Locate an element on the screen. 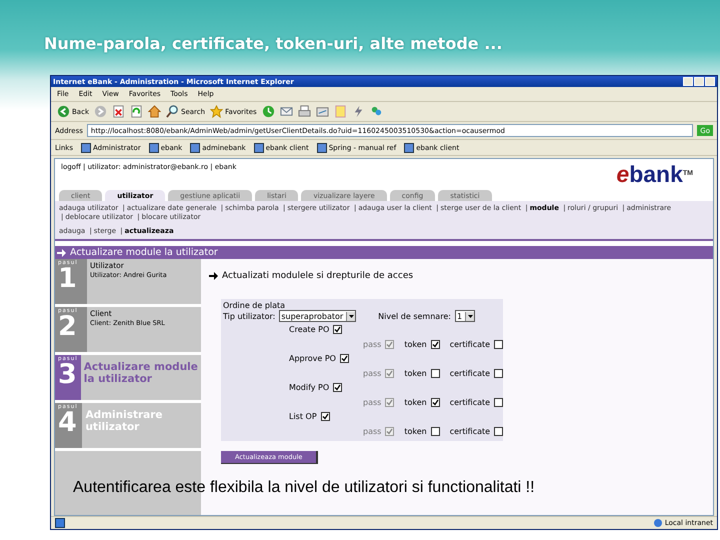 The width and height of the screenshot is (720, 540). back-icon is located at coordinates (63, 111).